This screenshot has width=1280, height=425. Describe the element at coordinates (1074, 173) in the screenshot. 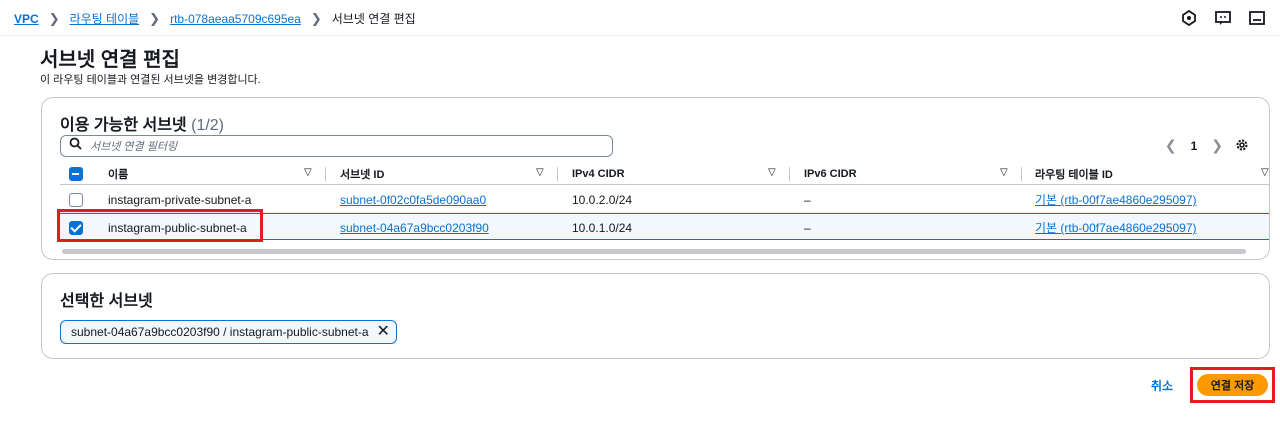

I see `column-route-table-id: 라우팅 테이블 ID` at that location.